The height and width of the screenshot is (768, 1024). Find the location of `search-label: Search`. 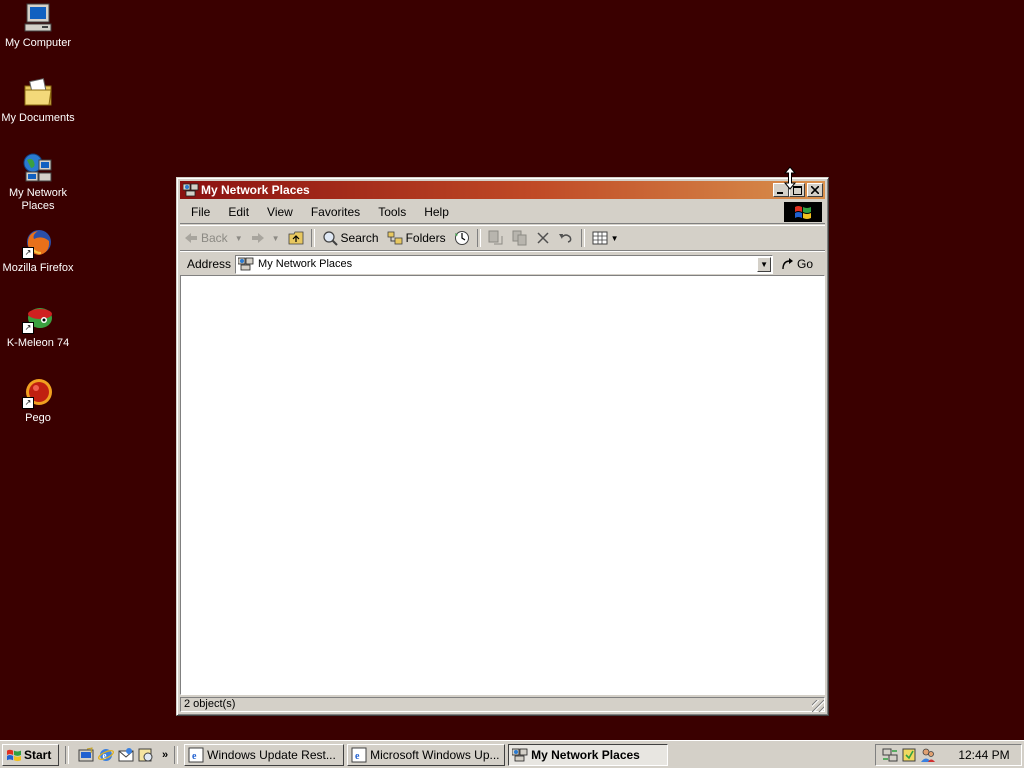

search-label: Search is located at coordinates (359, 238).